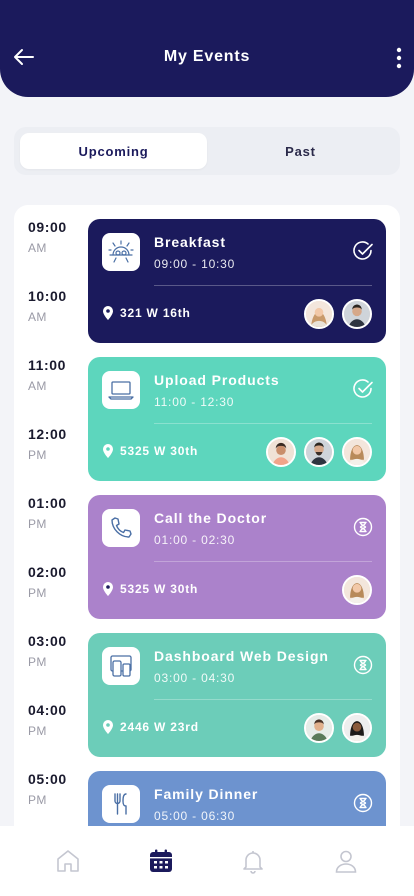 This screenshot has height=896, width=414. I want to click on laptop-icon, so click(121, 390).